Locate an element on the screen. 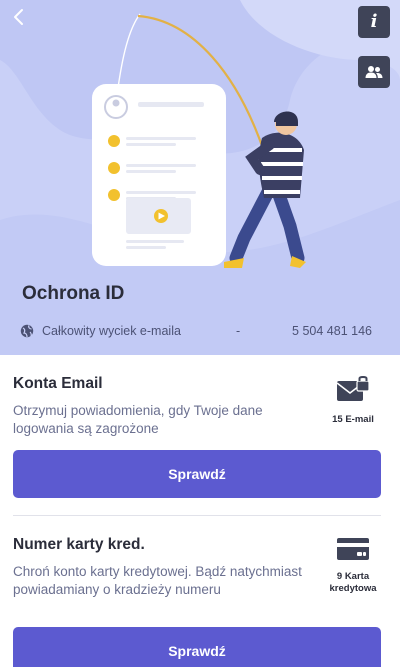 This screenshot has width=400, height=667. info-button: i is located at coordinates (374, 22).